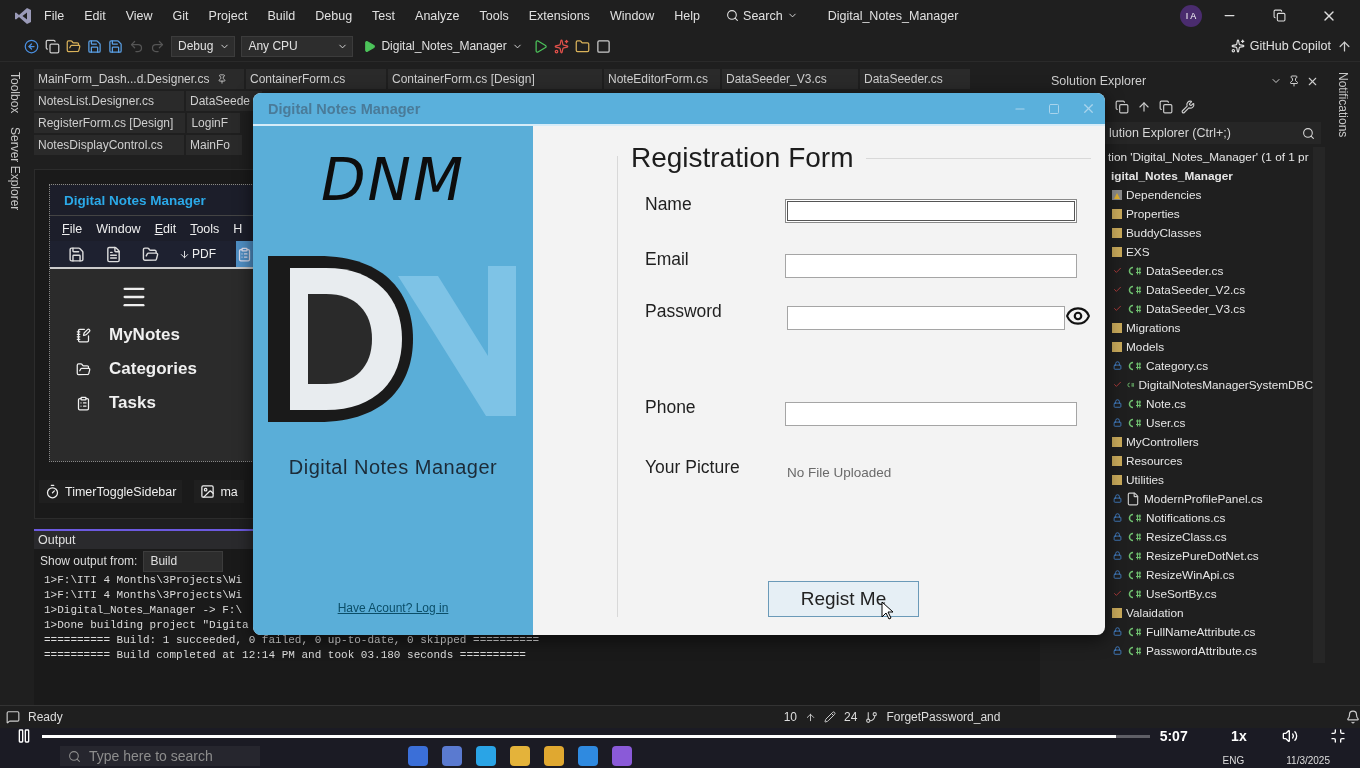 This screenshot has width=1360, height=768. What do you see at coordinates (1172, 175) in the screenshot?
I see `tree-item: igital_Notes_Manager` at bounding box center [1172, 175].